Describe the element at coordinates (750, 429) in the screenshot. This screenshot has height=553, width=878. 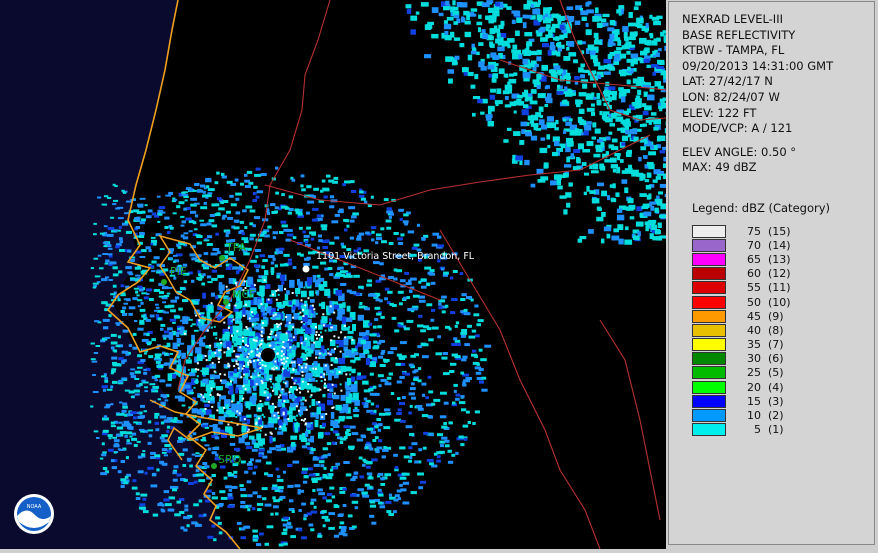
I see `legend-value: 5` at that location.